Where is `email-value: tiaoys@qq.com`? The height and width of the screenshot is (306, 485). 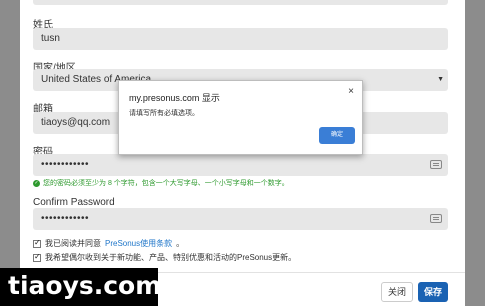
email-value: tiaoys@qq.com is located at coordinates (76, 122).